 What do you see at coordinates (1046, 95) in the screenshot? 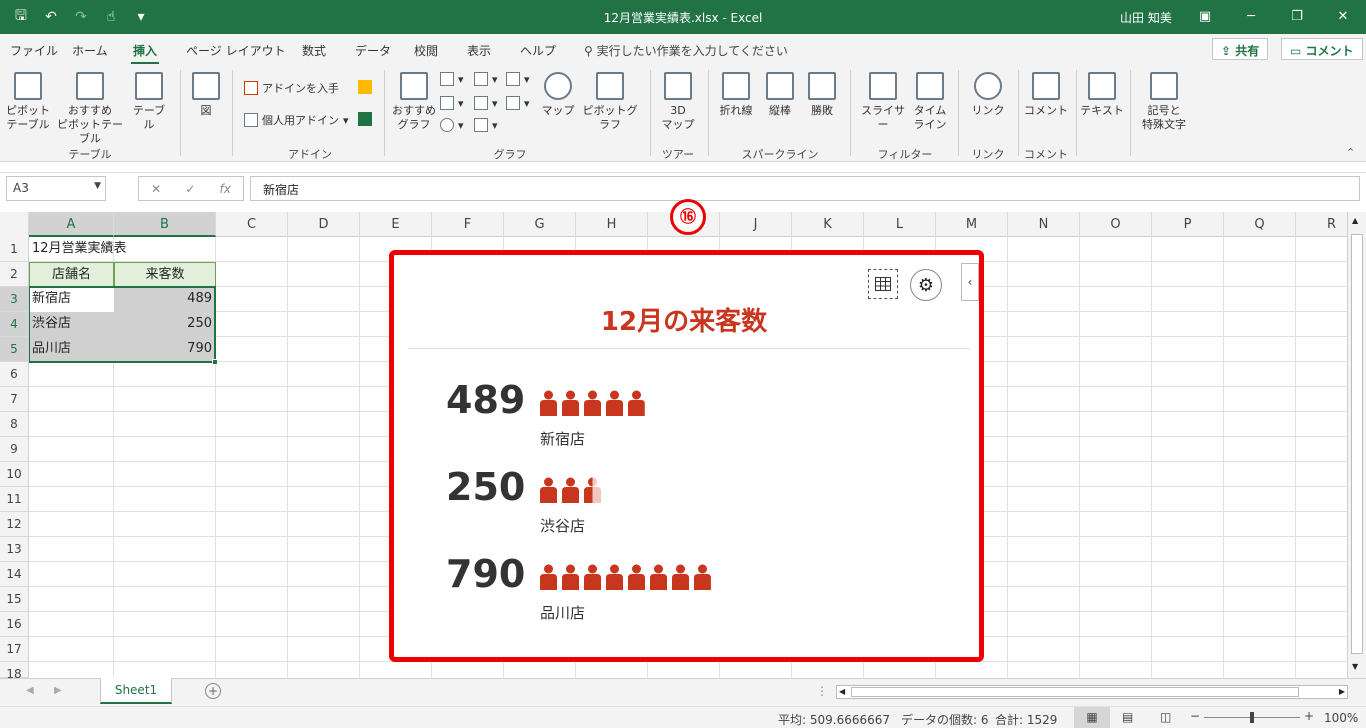
I see `comment-button: コメント` at bounding box center [1046, 95].